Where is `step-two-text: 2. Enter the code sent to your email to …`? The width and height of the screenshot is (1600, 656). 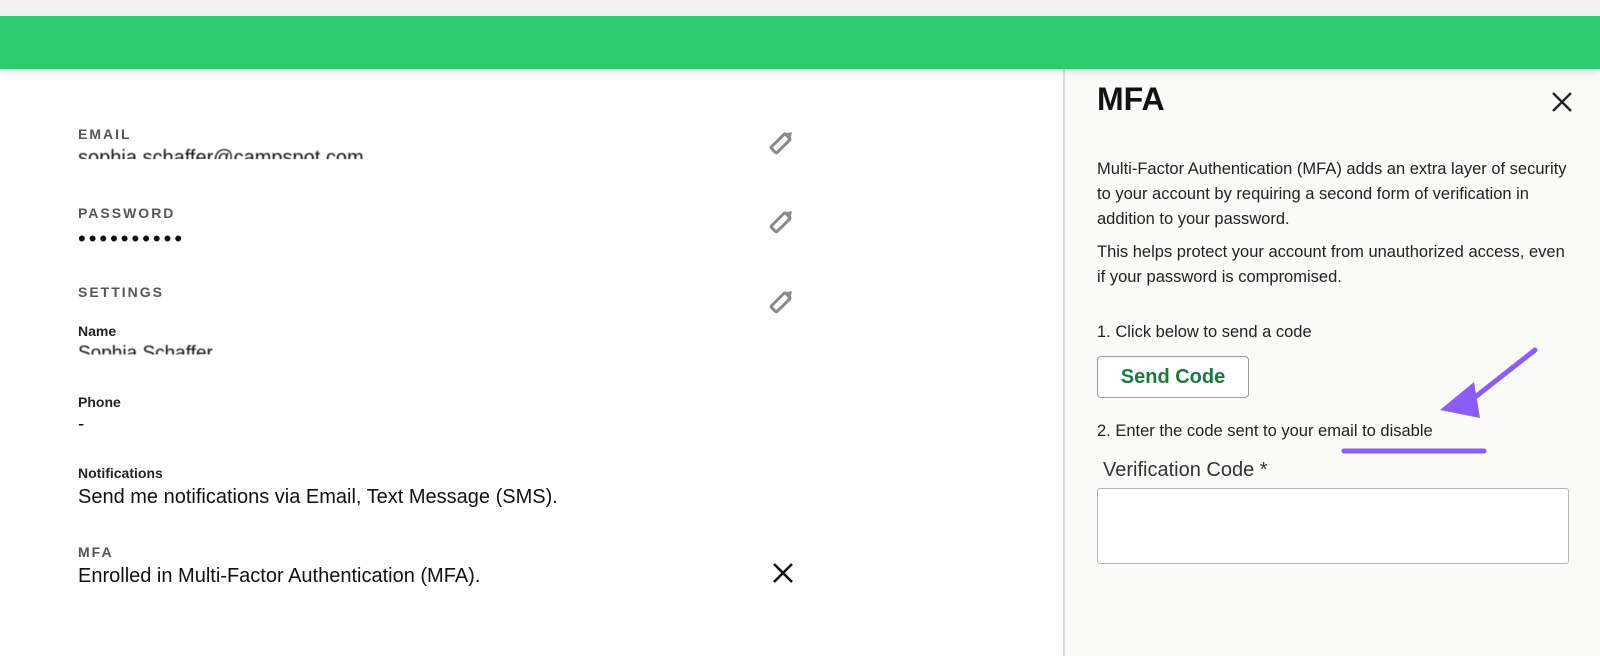
step-two-text: 2. Enter the code sent to your email to … is located at coordinates (1265, 431).